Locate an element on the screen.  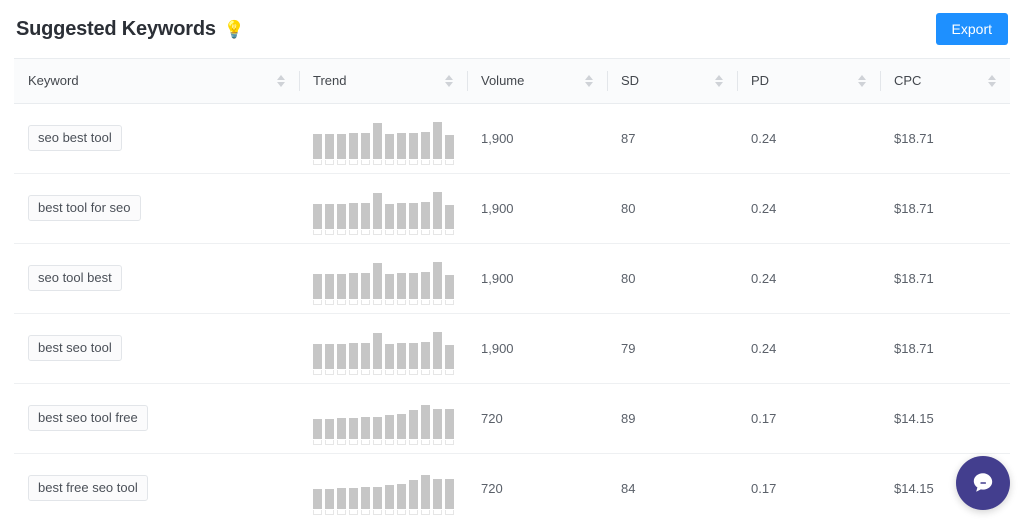
keyword-pill: best seo tool free is located at coordinates (88, 418).